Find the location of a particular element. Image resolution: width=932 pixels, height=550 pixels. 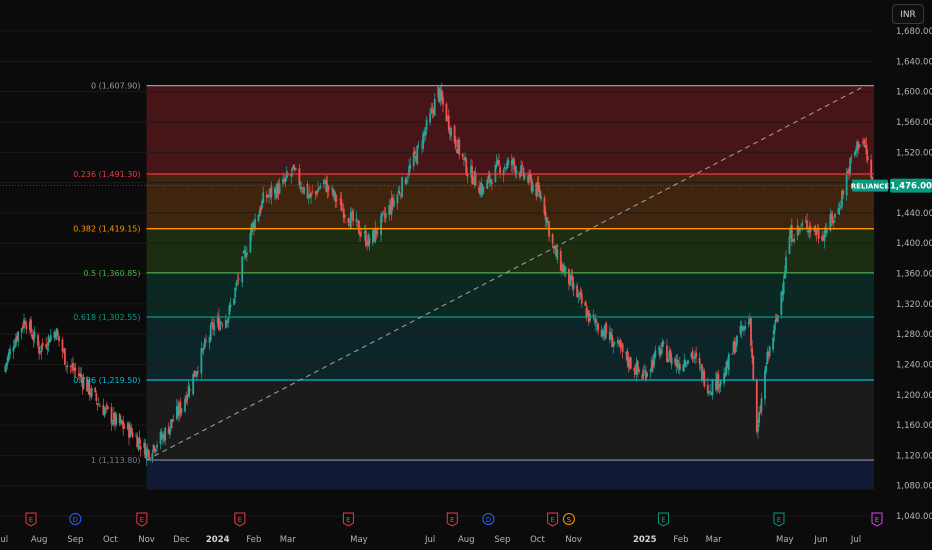

price-tick-label: 1,360.00 is located at coordinates (914, 275).